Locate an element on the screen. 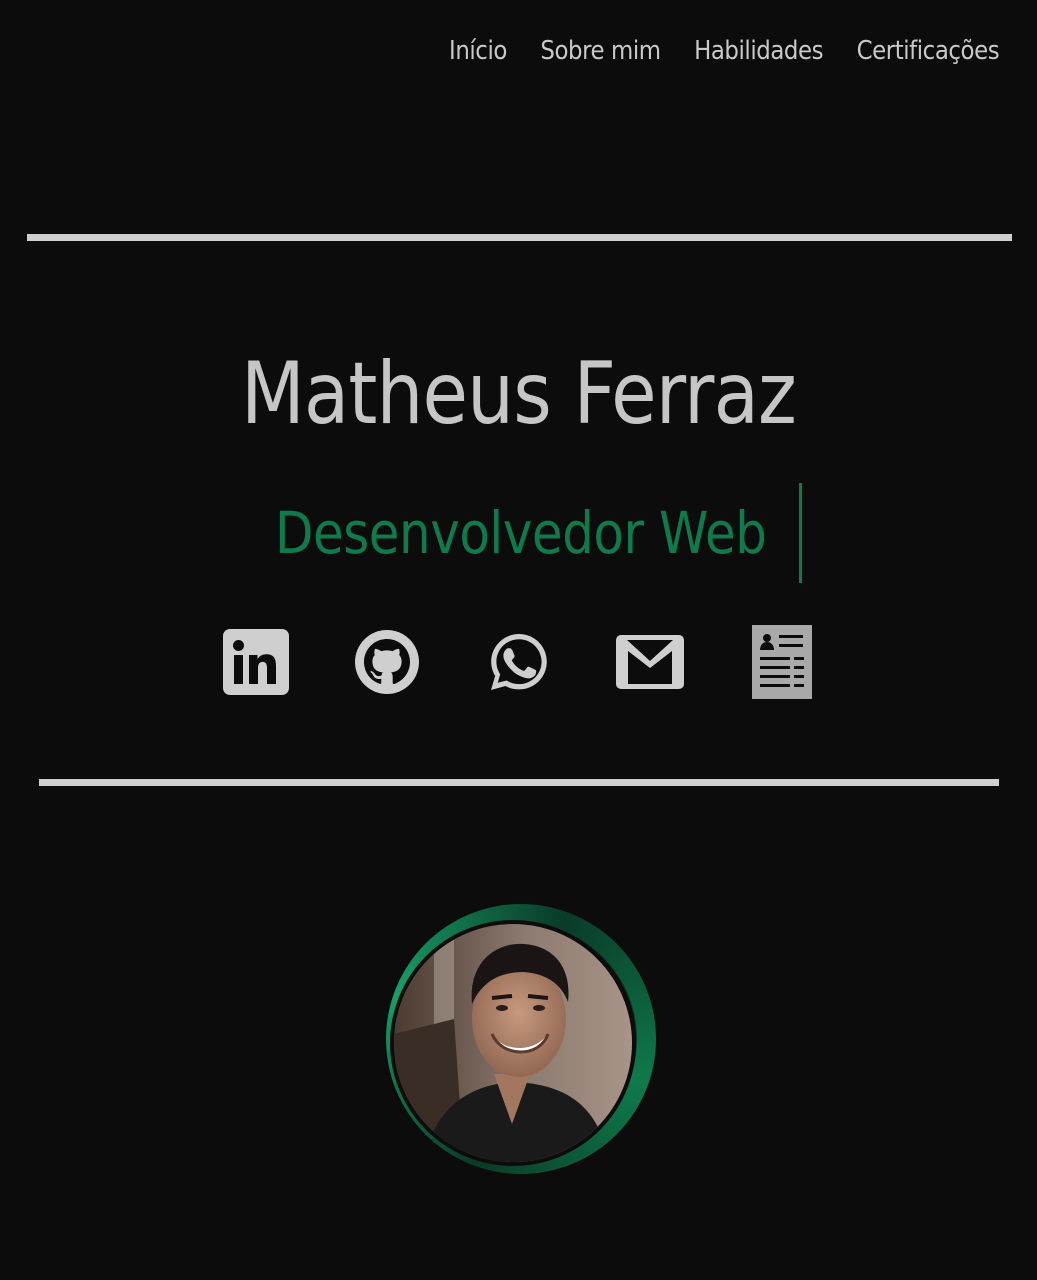 Image resolution: width=1037 pixels, height=1280 pixels. linkedin-icon is located at coordinates (256, 662).